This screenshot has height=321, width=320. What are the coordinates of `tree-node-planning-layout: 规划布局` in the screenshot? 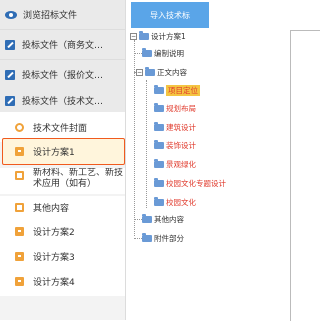 It's located at (175, 108).